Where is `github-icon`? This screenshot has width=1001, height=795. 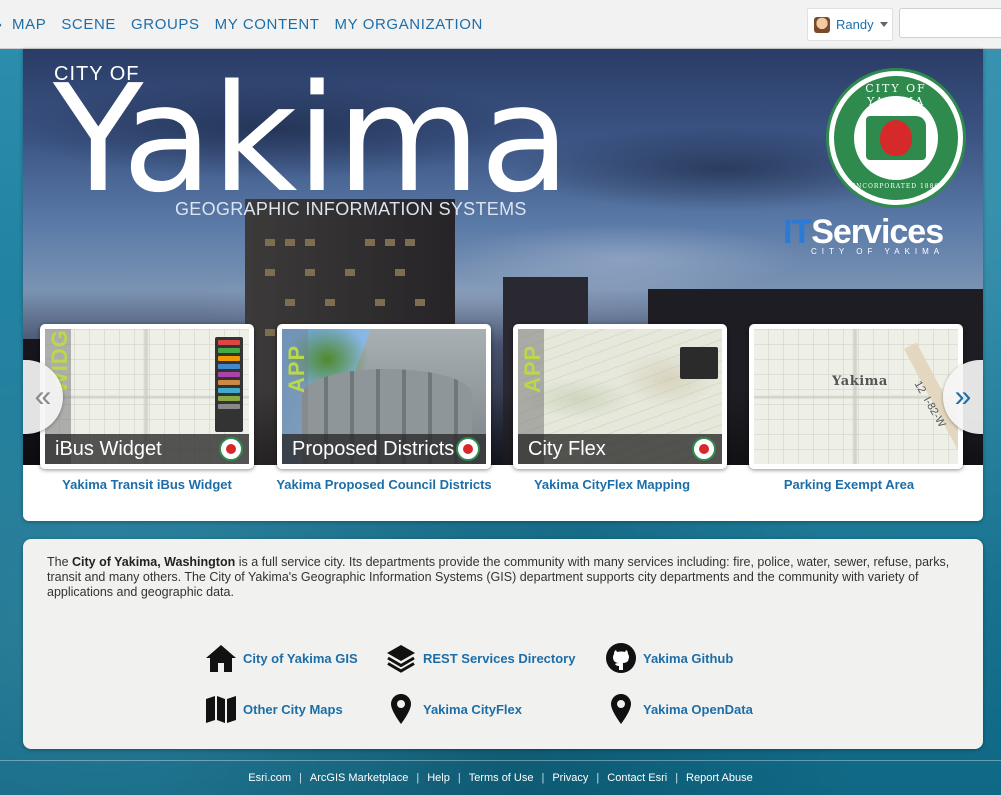 github-icon is located at coordinates (621, 658).